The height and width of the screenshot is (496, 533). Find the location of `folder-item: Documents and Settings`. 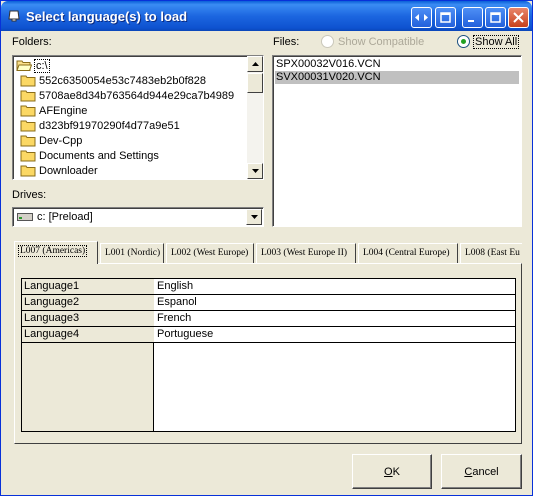

folder-item: Documents and Settings is located at coordinates (89, 155).